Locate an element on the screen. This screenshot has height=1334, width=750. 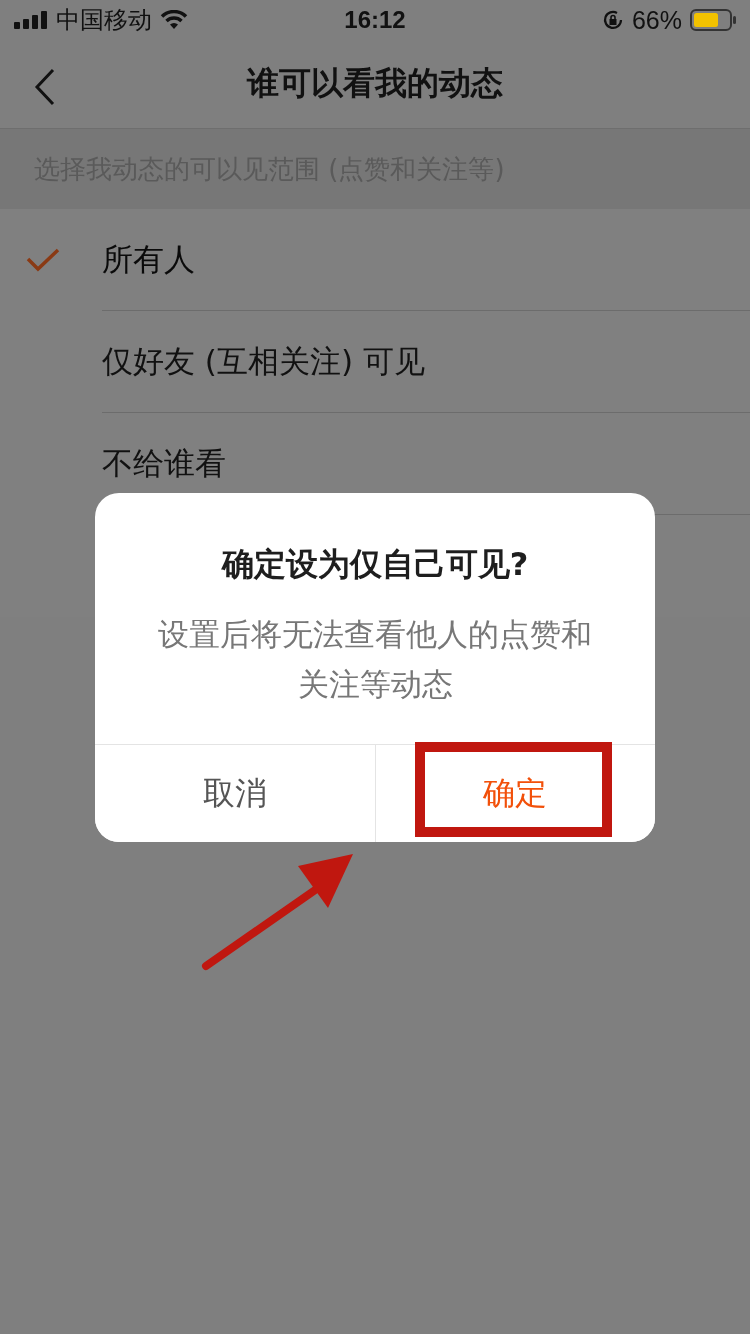
dialog-message: 设置后将无法查看他人的点赞和关注等动态 is located at coordinates (375, 659).